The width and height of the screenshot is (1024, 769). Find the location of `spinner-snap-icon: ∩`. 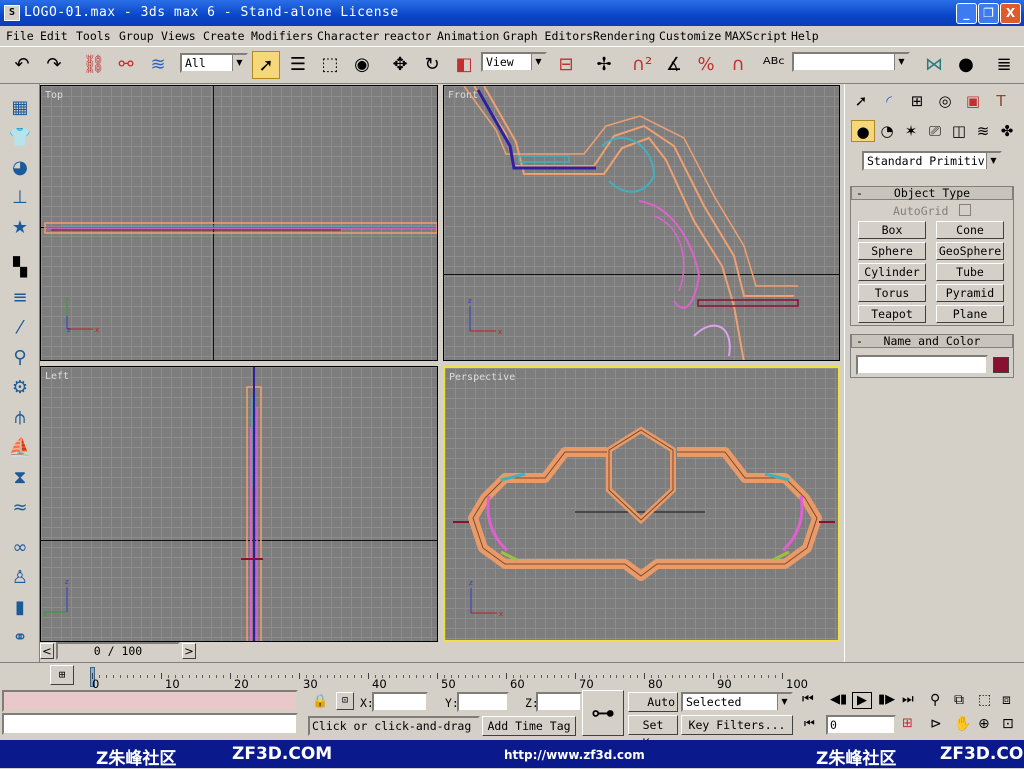

spinner-snap-icon: ∩ is located at coordinates (738, 65).